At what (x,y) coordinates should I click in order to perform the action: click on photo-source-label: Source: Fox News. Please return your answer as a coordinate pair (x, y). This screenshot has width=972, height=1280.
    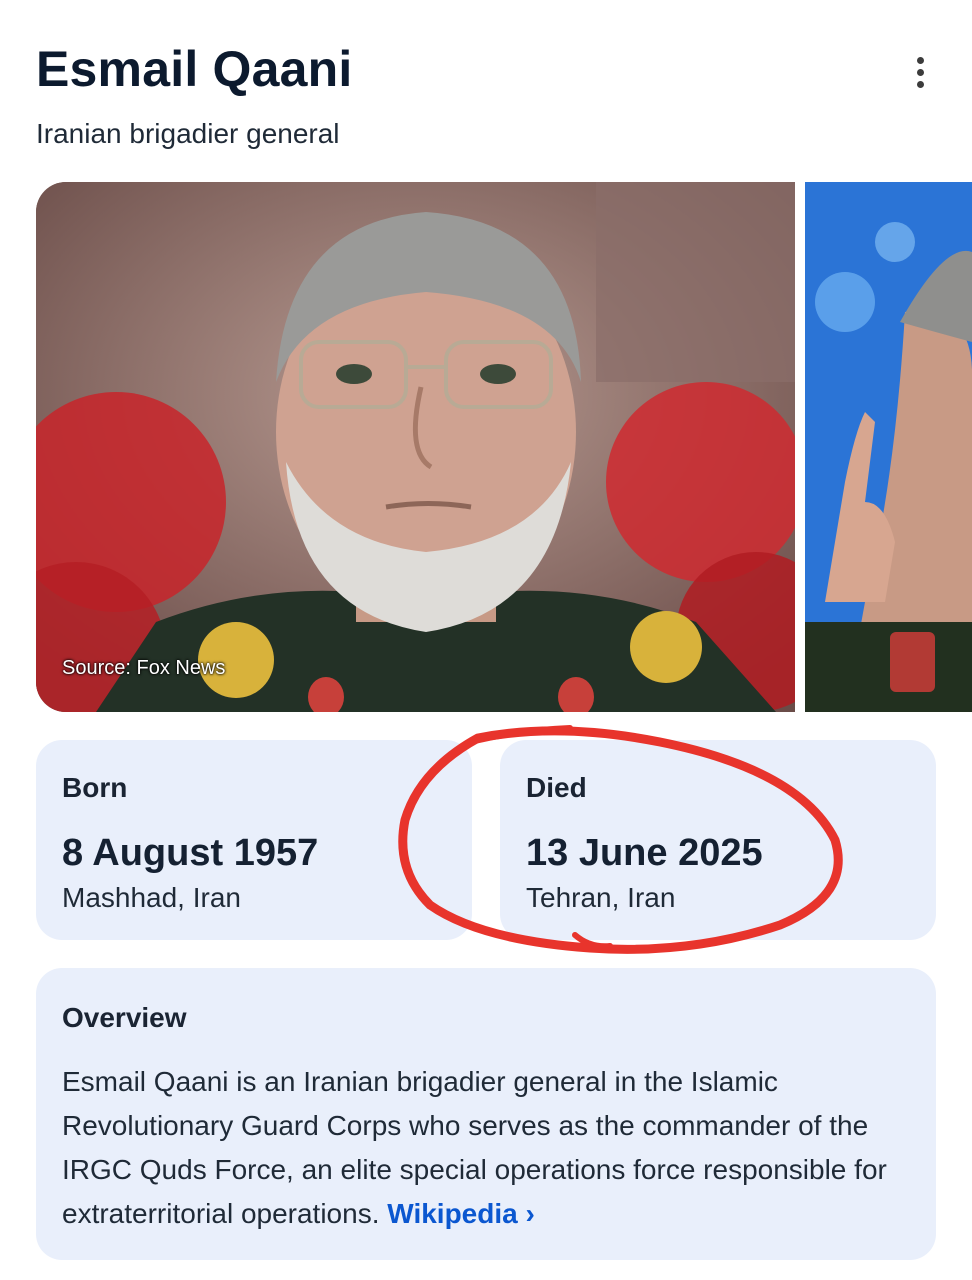
    Looking at the image, I should click on (144, 668).